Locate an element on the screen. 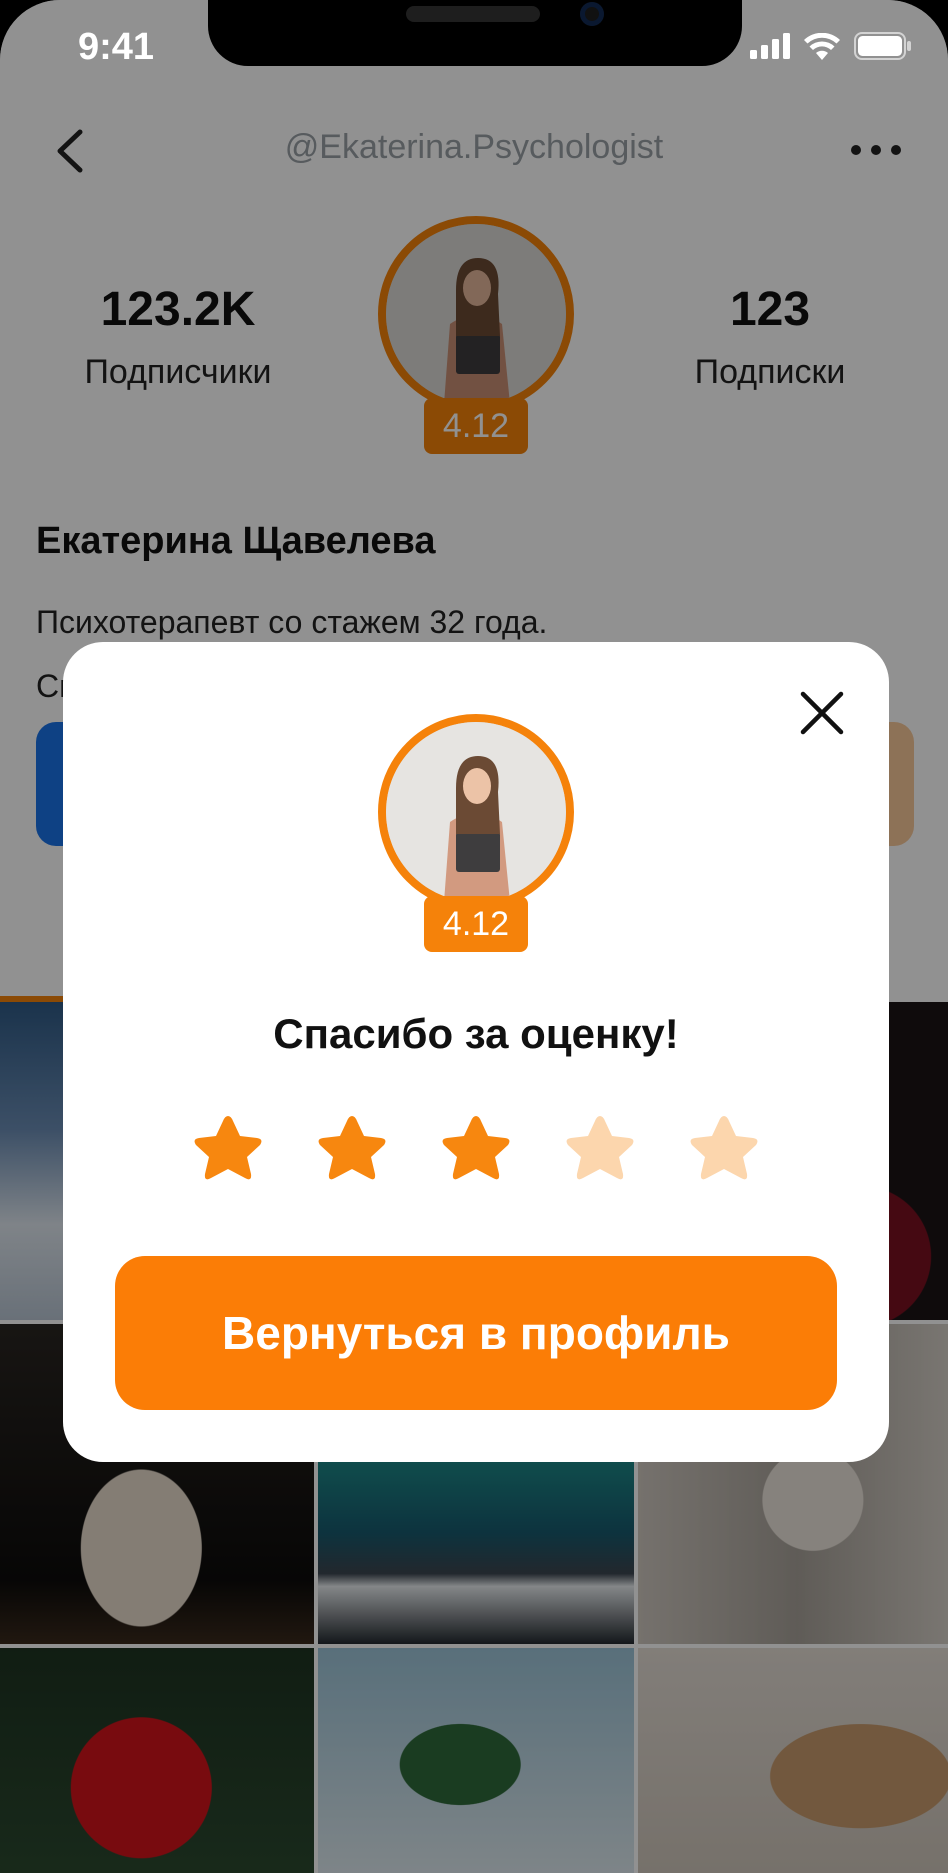 The height and width of the screenshot is (1873, 948). back-to-profile-button: Вернуться в профиль is located at coordinates (476, 1333).